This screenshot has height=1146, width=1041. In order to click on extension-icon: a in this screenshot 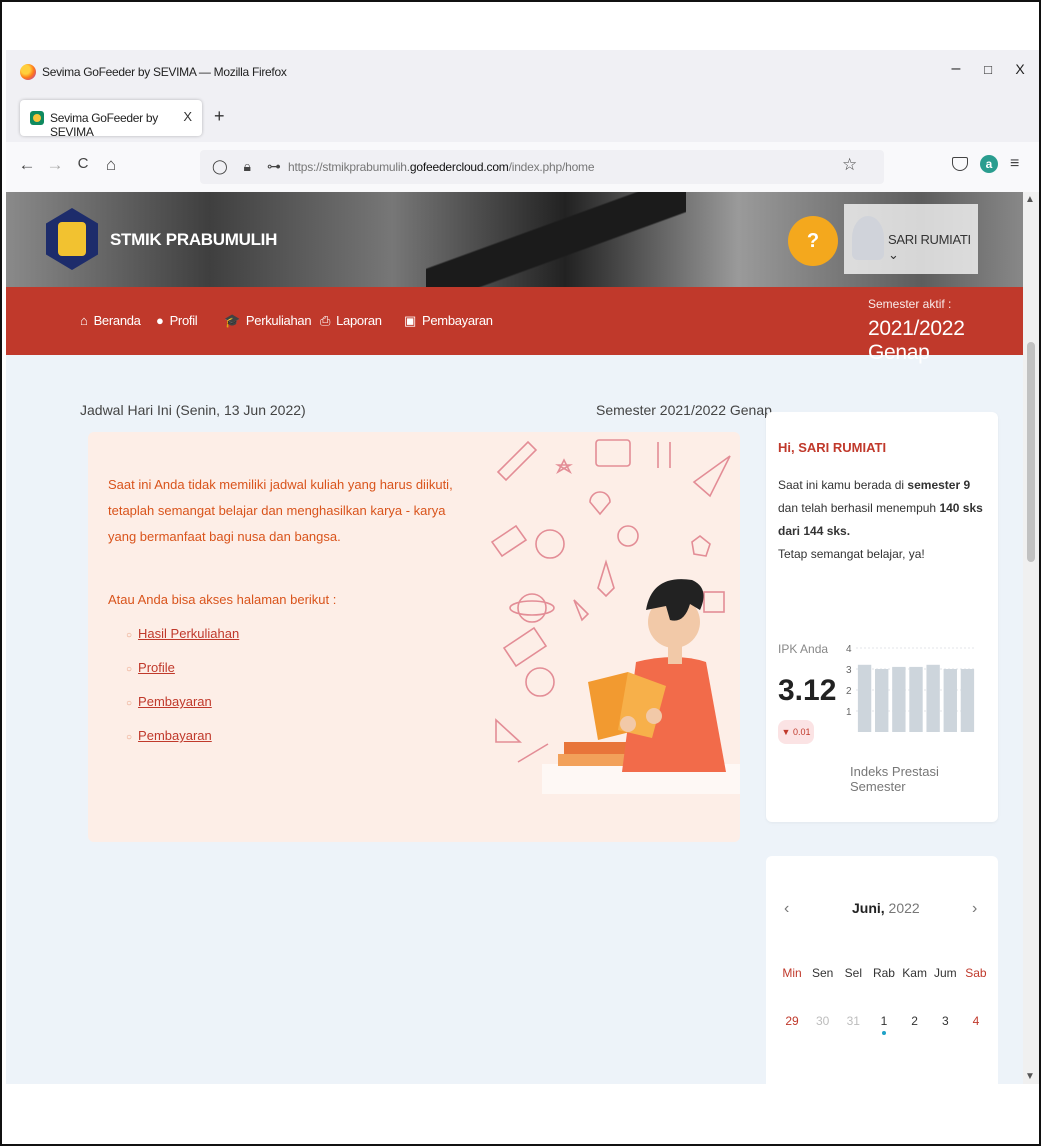, I will do `click(989, 164)`.